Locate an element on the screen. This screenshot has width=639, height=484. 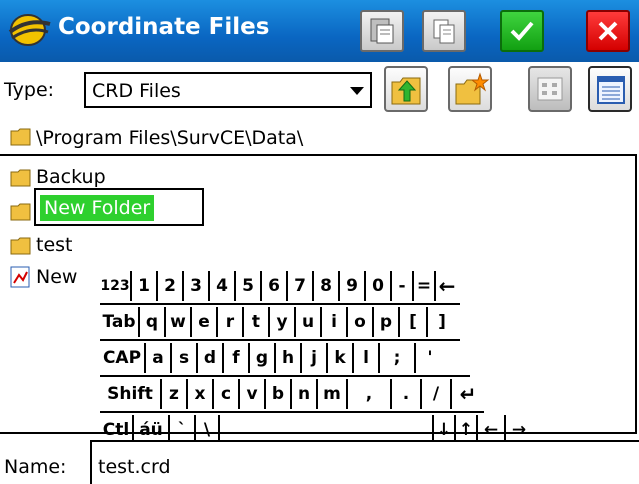
key-3: 3 is located at coordinates (195, 286).